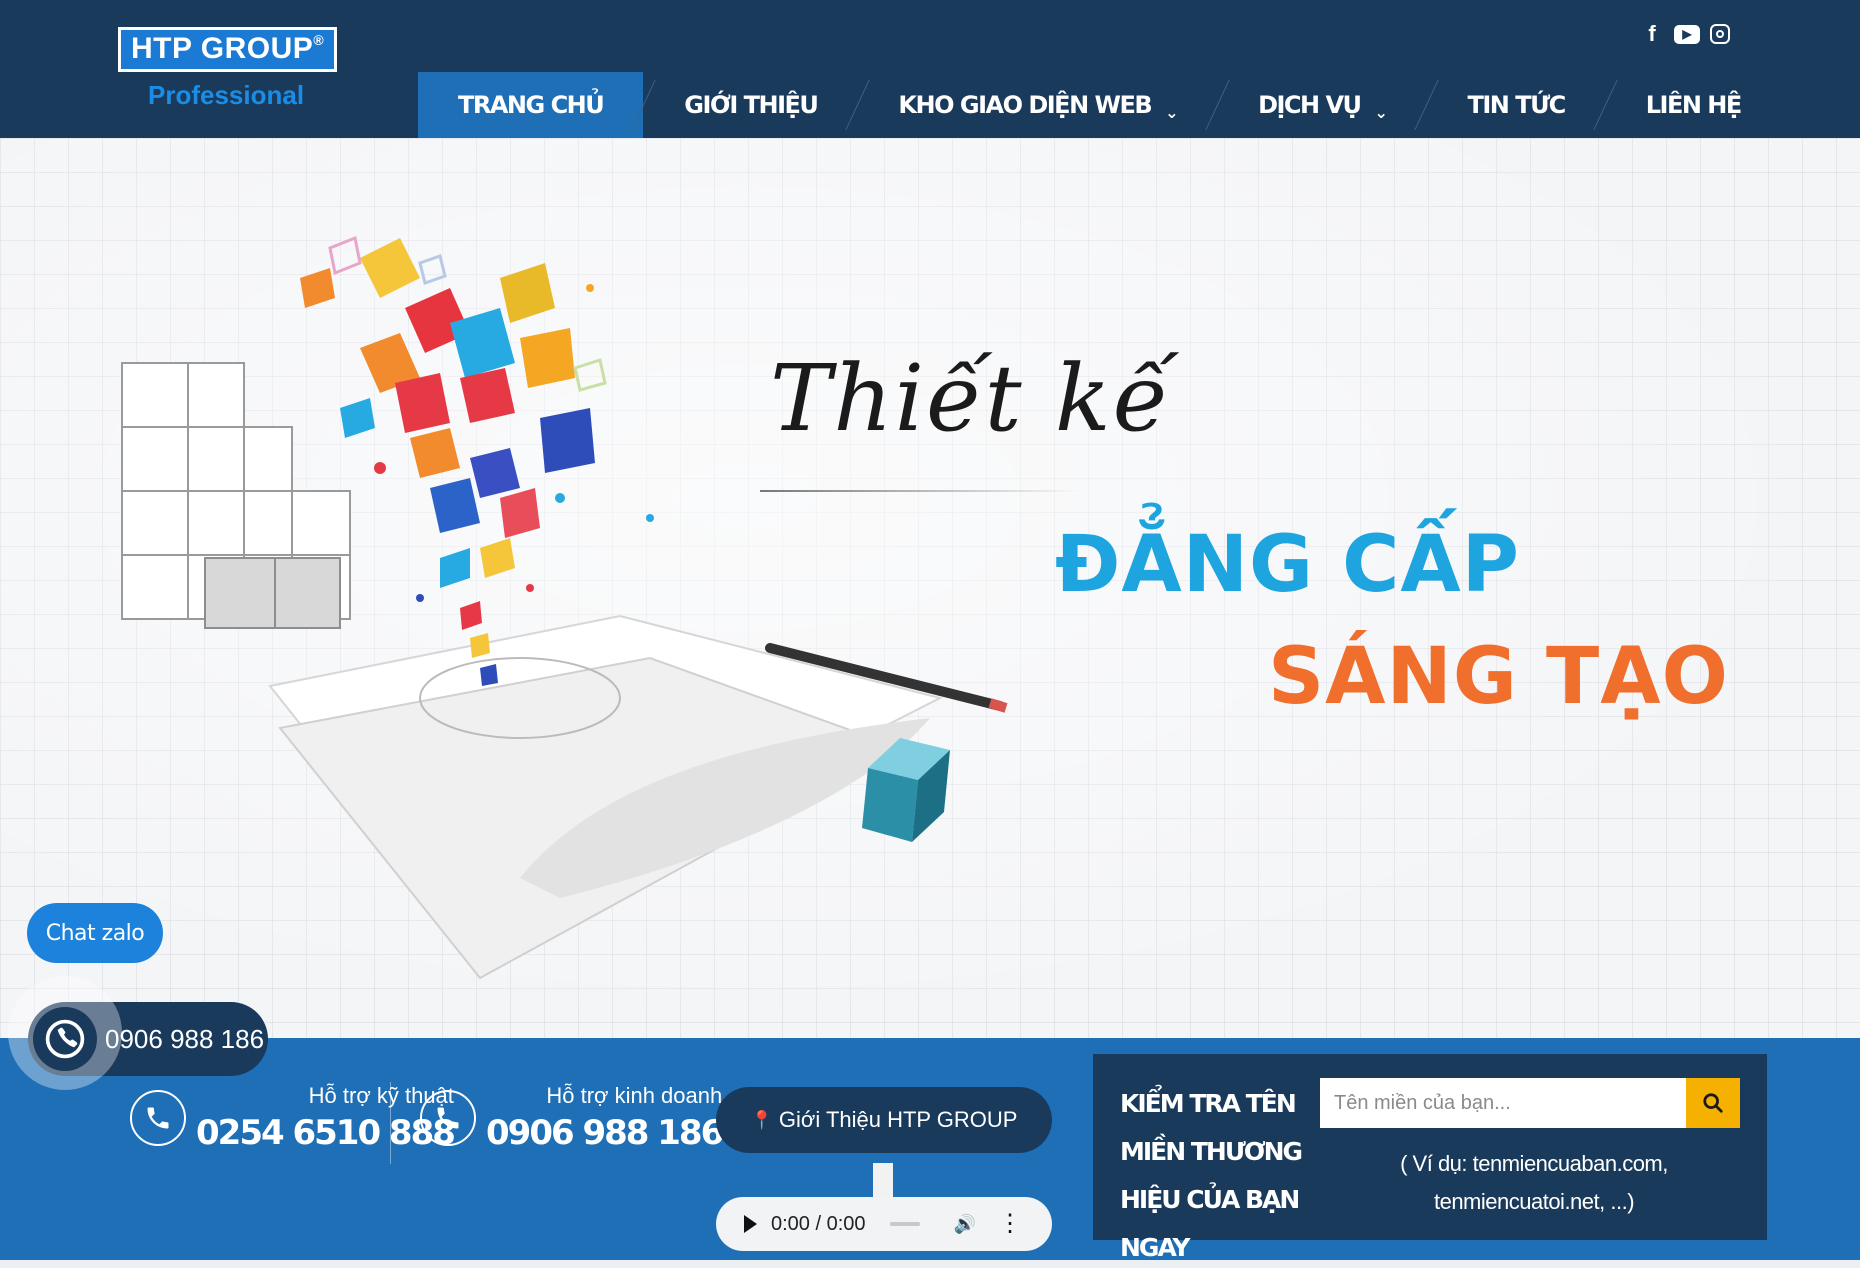 The image size is (1866, 1268). I want to click on hero-underline, so click(920, 491).